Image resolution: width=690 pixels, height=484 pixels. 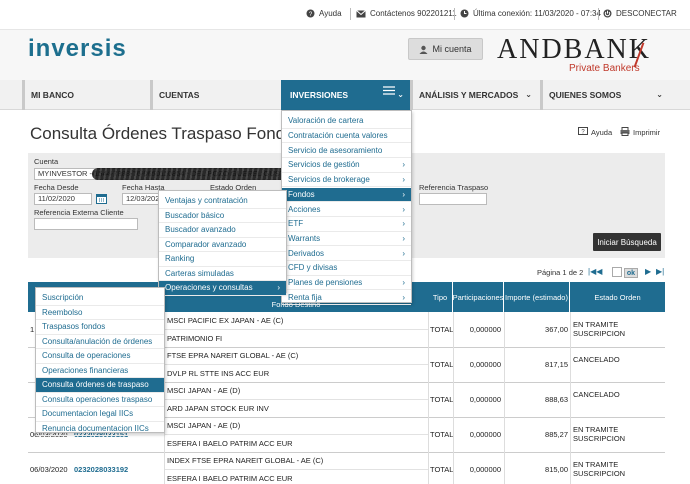 I want to click on row-estado: CANCELADO, so click(x=596, y=359).